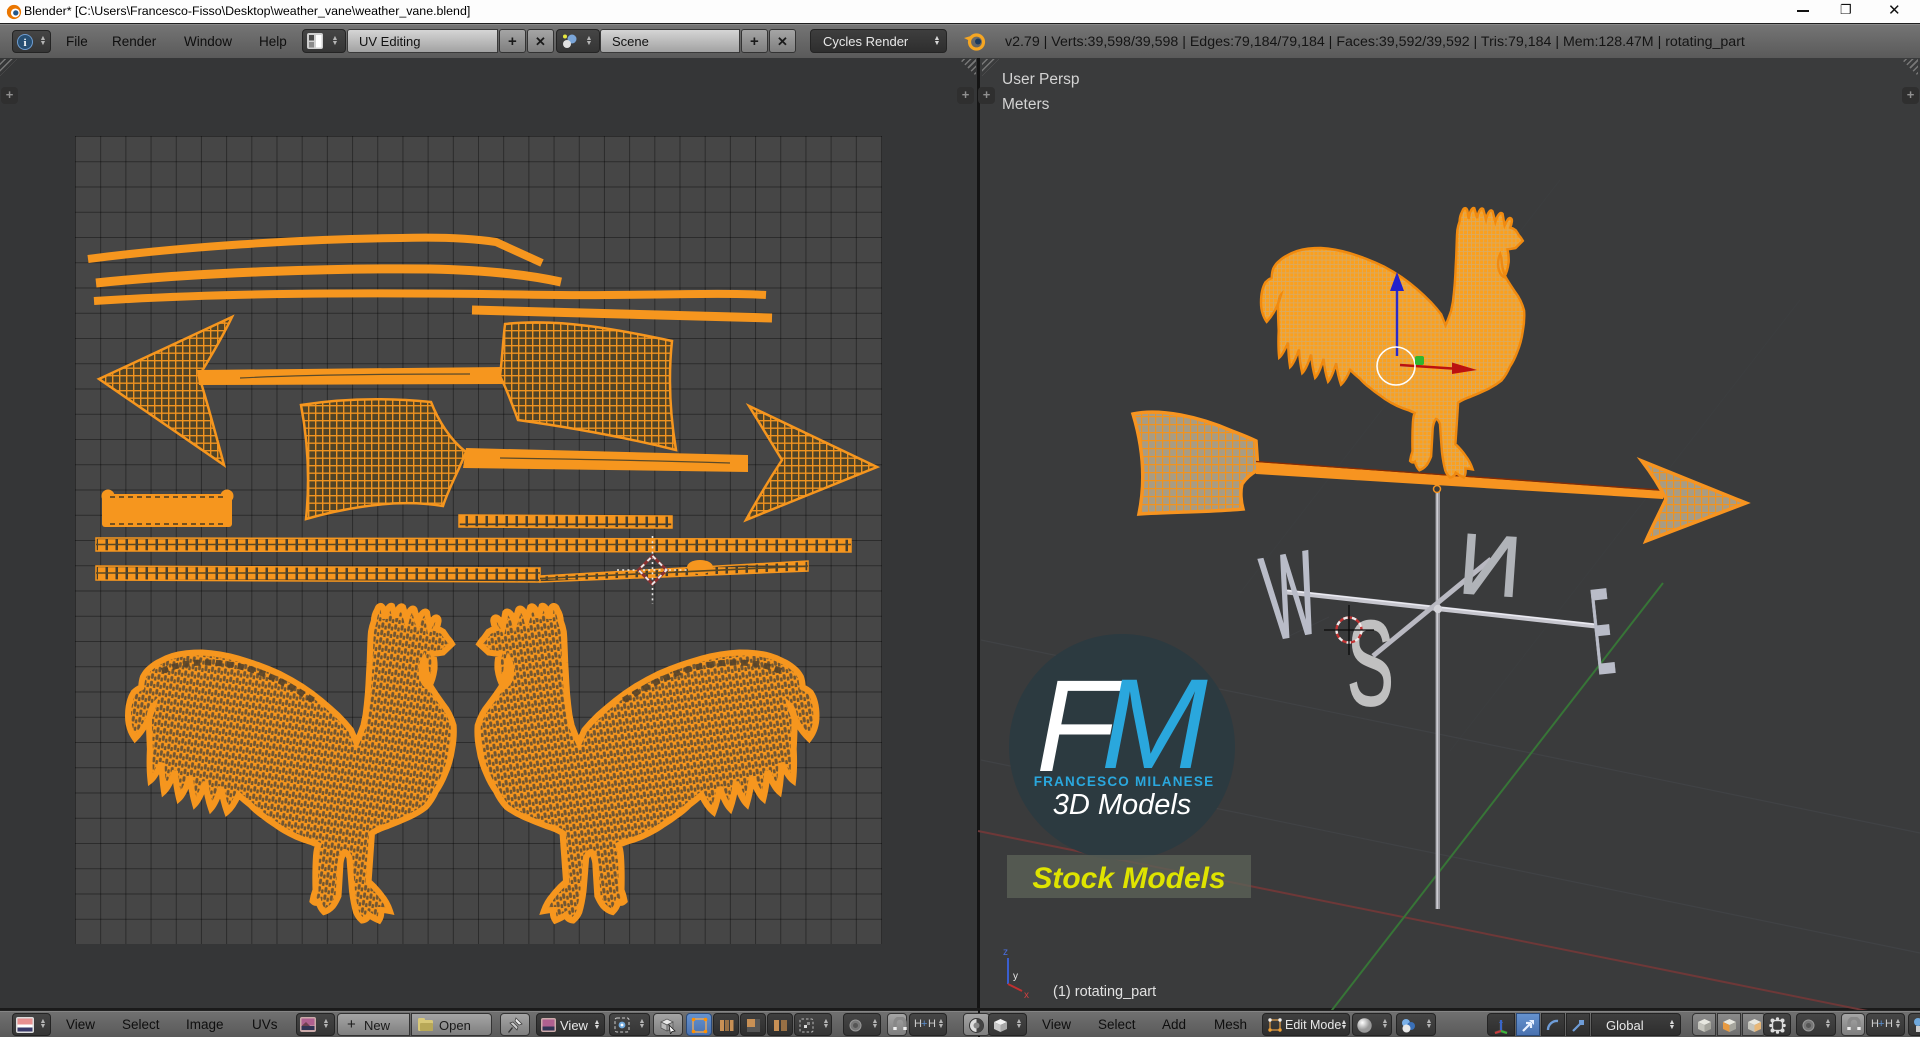 Image resolution: width=1920 pixels, height=1037 pixels. Describe the element at coordinates (1005, 952) in the screenshot. I see `svg-text: z` at that location.